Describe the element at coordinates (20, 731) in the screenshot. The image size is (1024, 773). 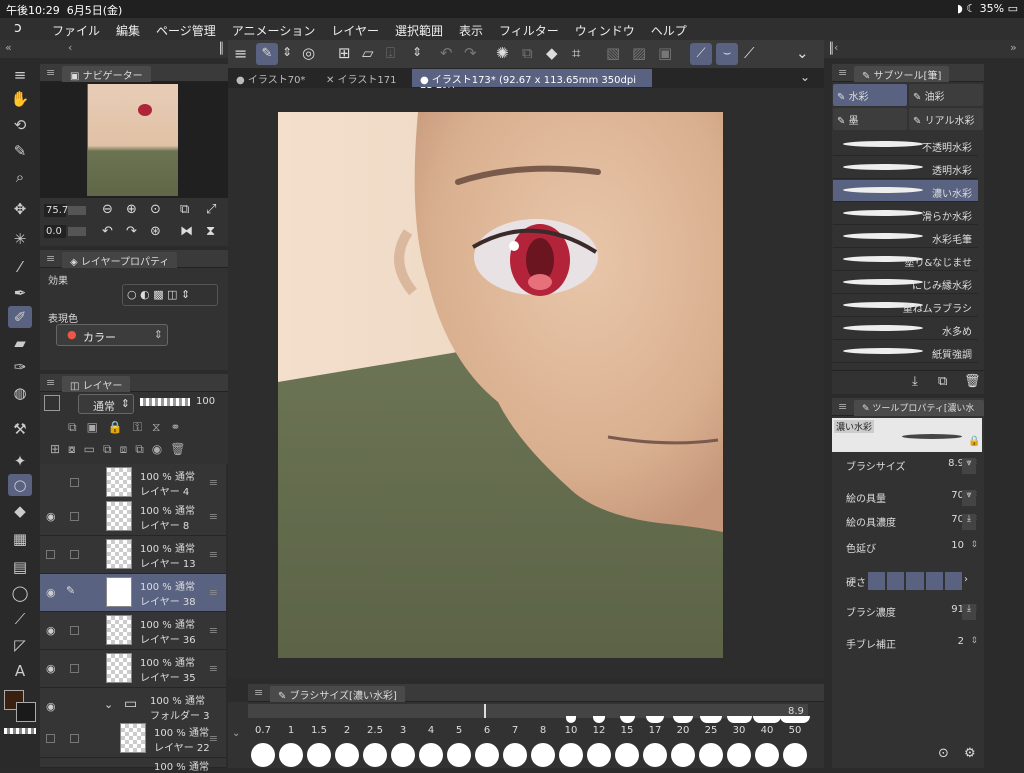
I see `transparent-color-swatch` at that location.